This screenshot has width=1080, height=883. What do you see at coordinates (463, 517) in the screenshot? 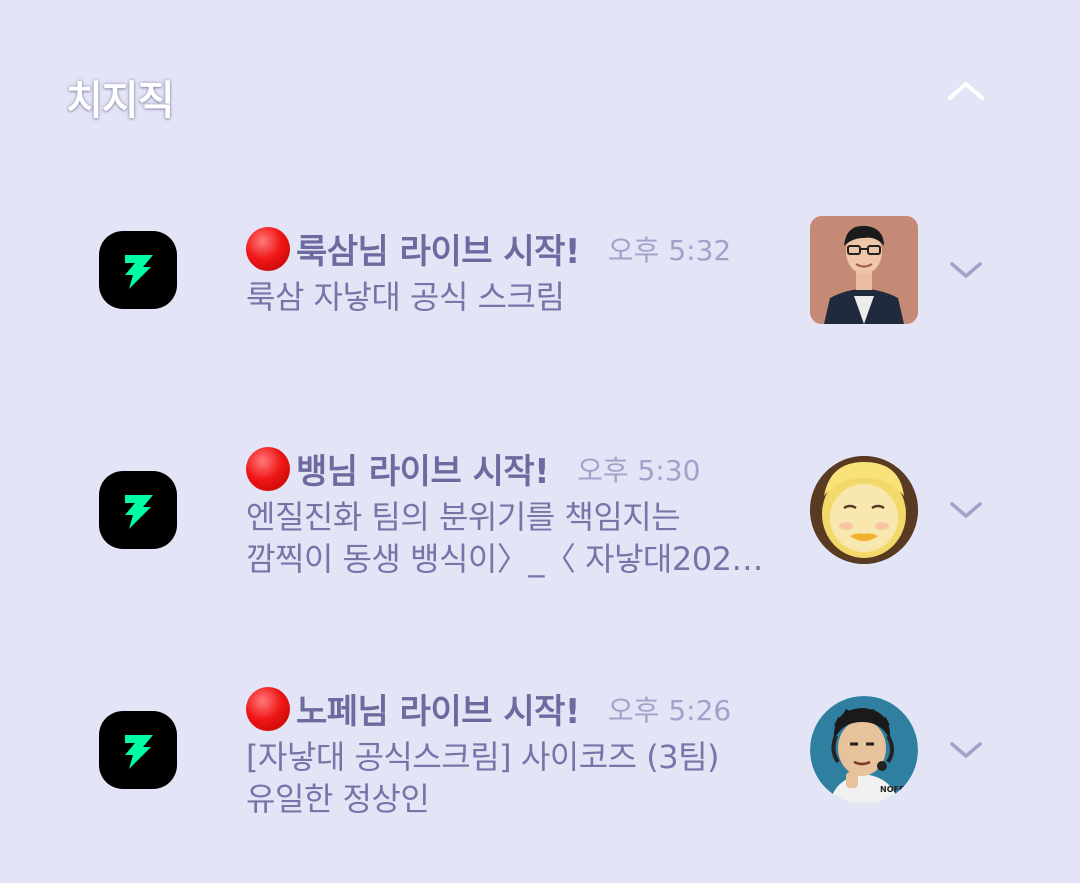
I see `notification-body-line: 엔질진화 팀의 분위기를 책임지는` at bounding box center [463, 517].